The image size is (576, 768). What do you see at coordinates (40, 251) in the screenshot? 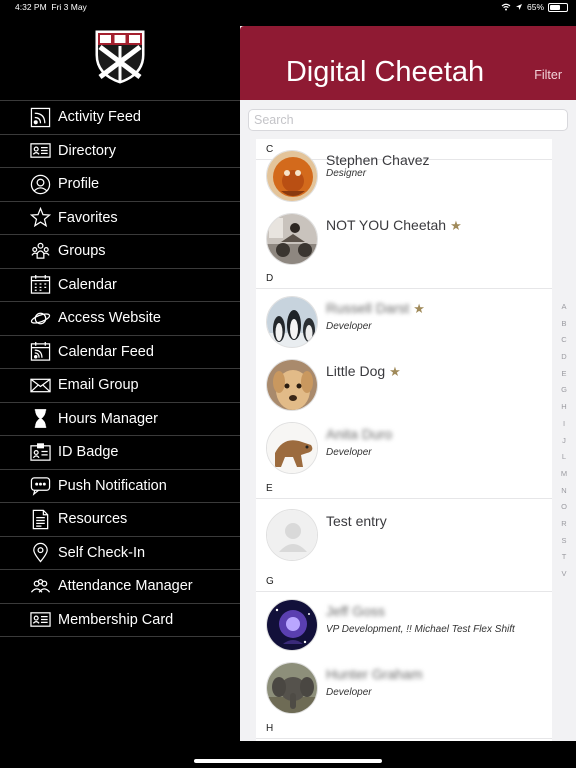
I see `groups-icon` at bounding box center [40, 251].